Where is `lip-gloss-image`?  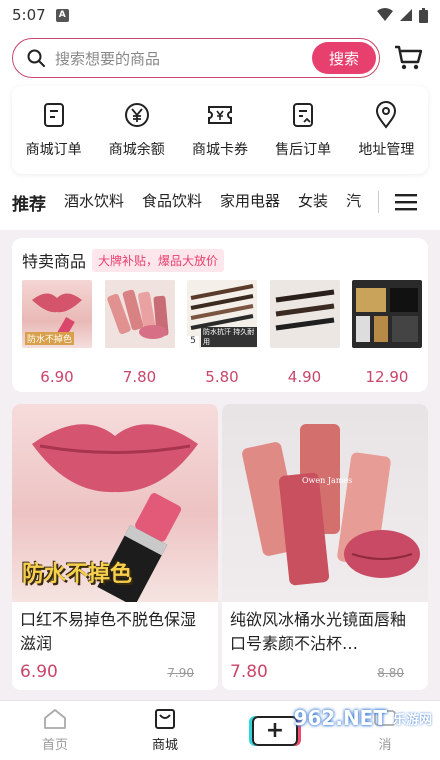 lip-gloss-image is located at coordinates (137, 314).